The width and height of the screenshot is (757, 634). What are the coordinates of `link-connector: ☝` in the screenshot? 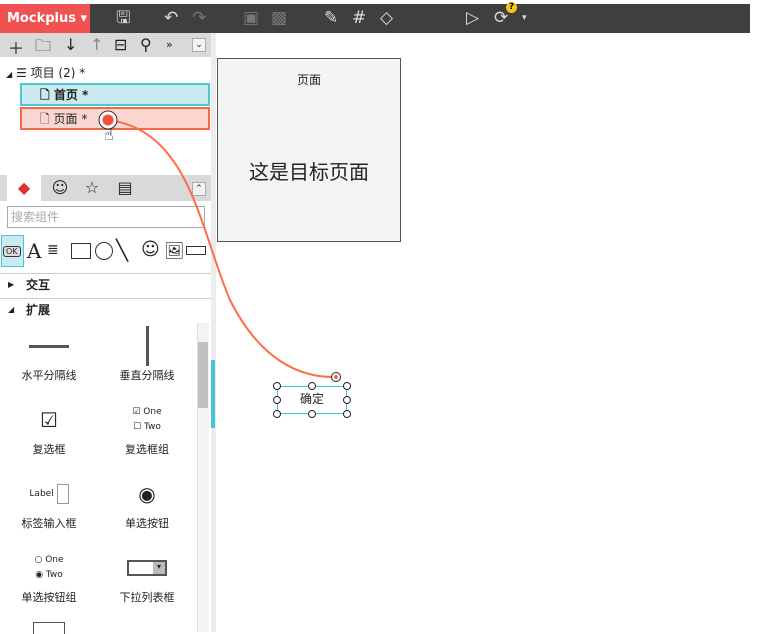 It's located at (219, 246).